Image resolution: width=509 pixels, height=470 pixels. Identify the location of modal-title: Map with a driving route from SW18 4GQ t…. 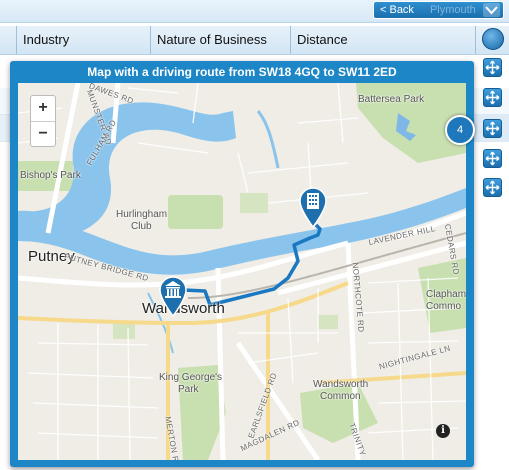
(242, 72).